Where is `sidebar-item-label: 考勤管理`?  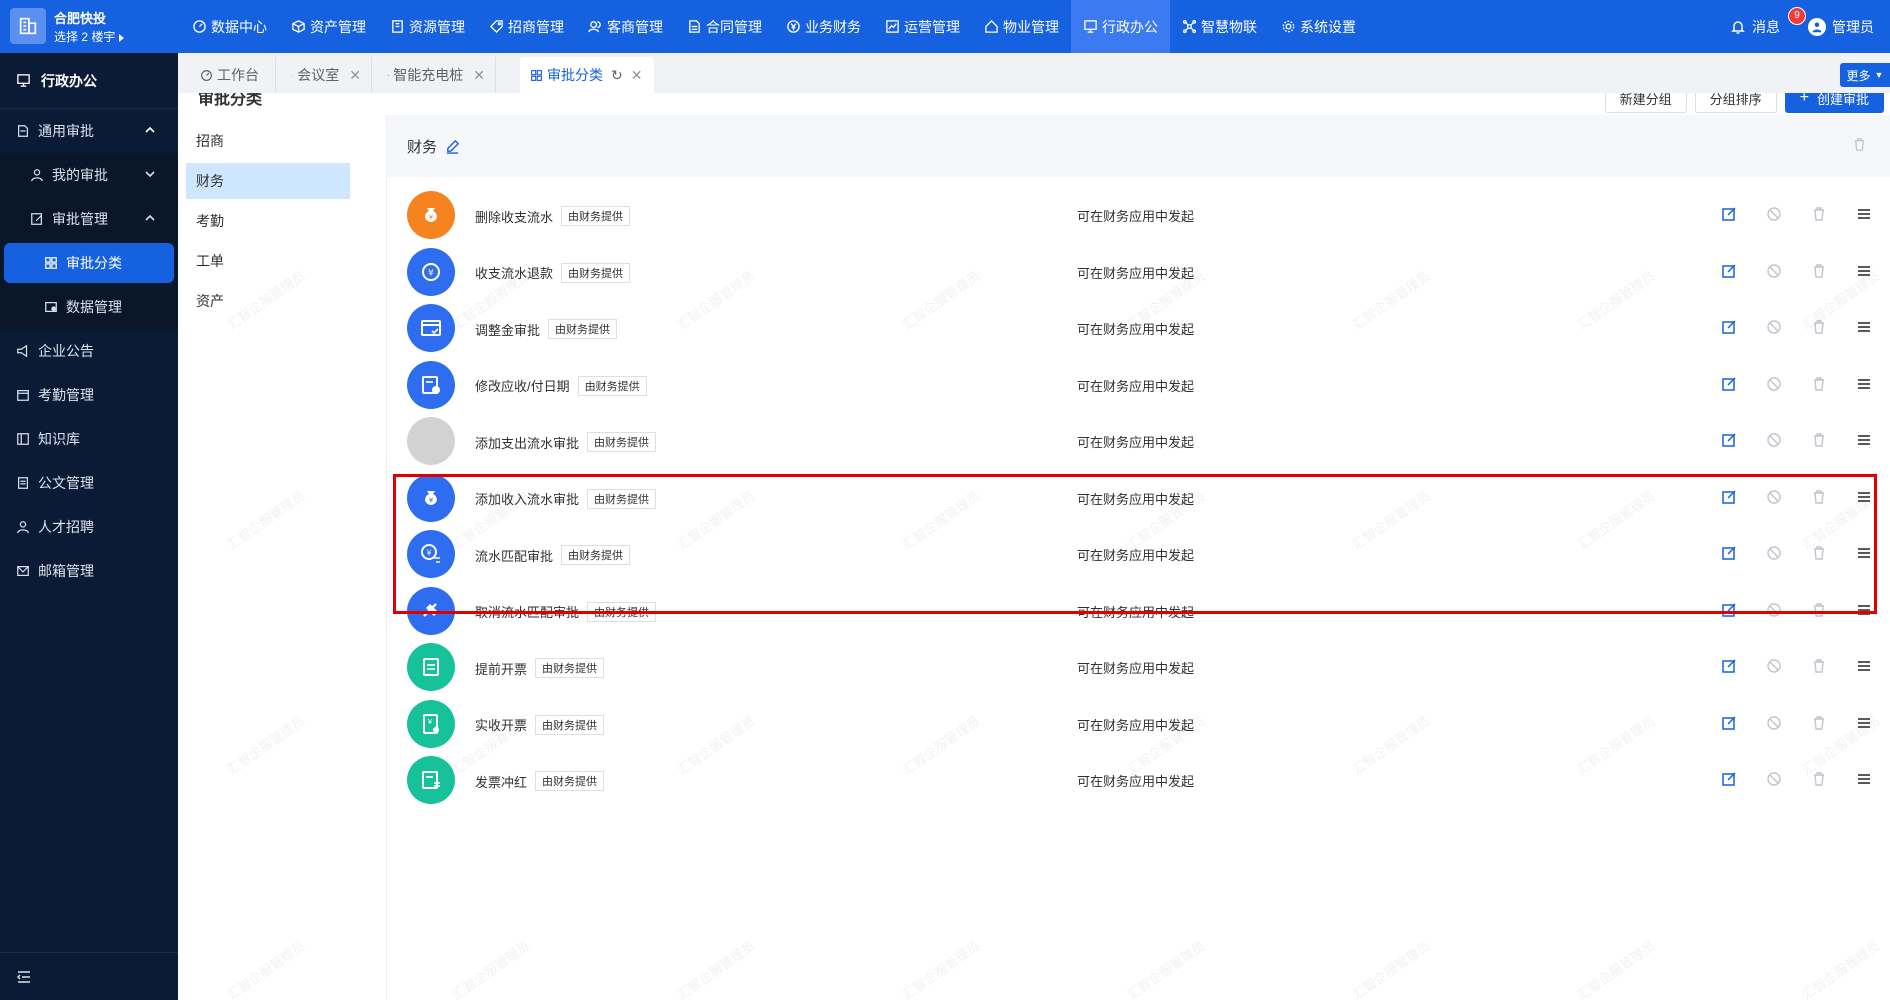 sidebar-item-label: 考勤管理 is located at coordinates (66, 395).